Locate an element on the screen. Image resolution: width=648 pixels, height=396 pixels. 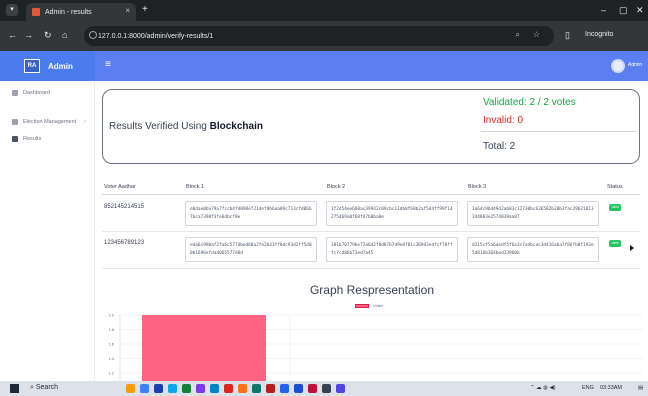
taskbar-search: ⌕ Search is located at coordinates (44, 388).